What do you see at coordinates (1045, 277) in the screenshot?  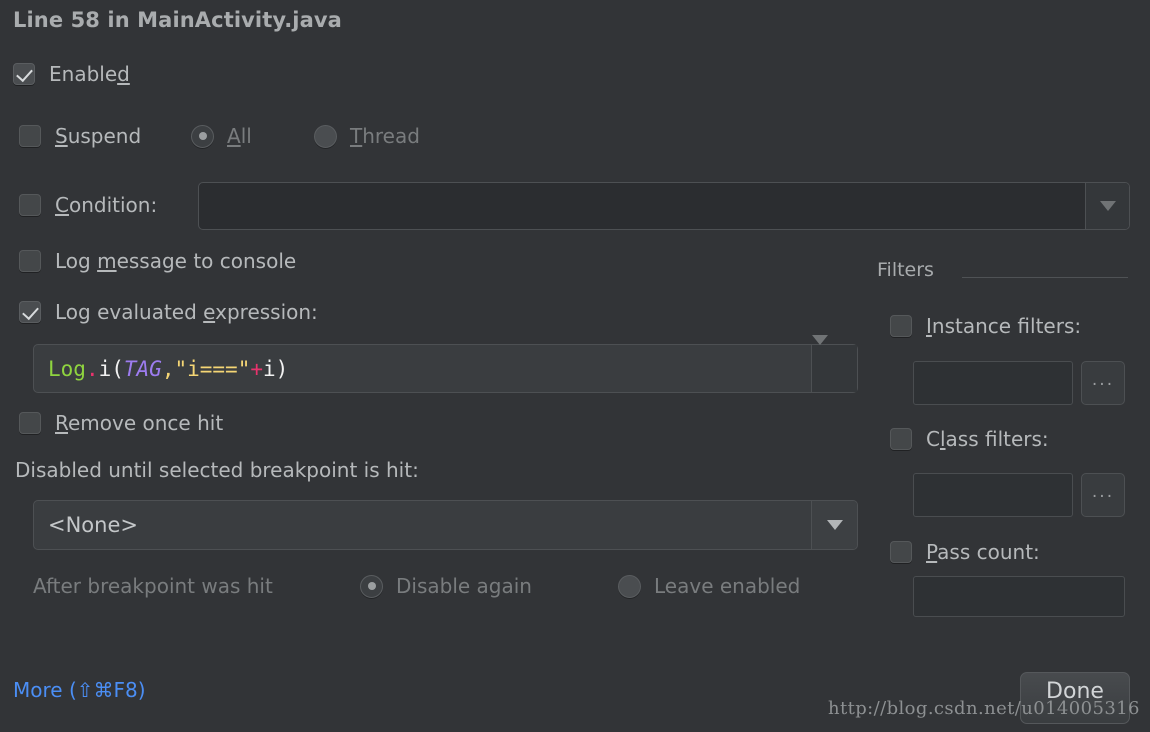 I see `filters-group-separator` at bounding box center [1045, 277].